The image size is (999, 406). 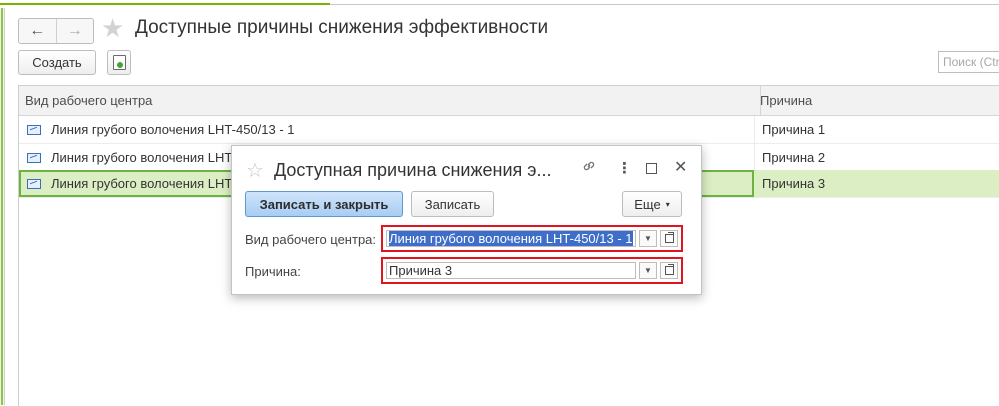 What do you see at coordinates (794, 157) in the screenshot?
I see `cell-reason: Причина 2` at bounding box center [794, 157].